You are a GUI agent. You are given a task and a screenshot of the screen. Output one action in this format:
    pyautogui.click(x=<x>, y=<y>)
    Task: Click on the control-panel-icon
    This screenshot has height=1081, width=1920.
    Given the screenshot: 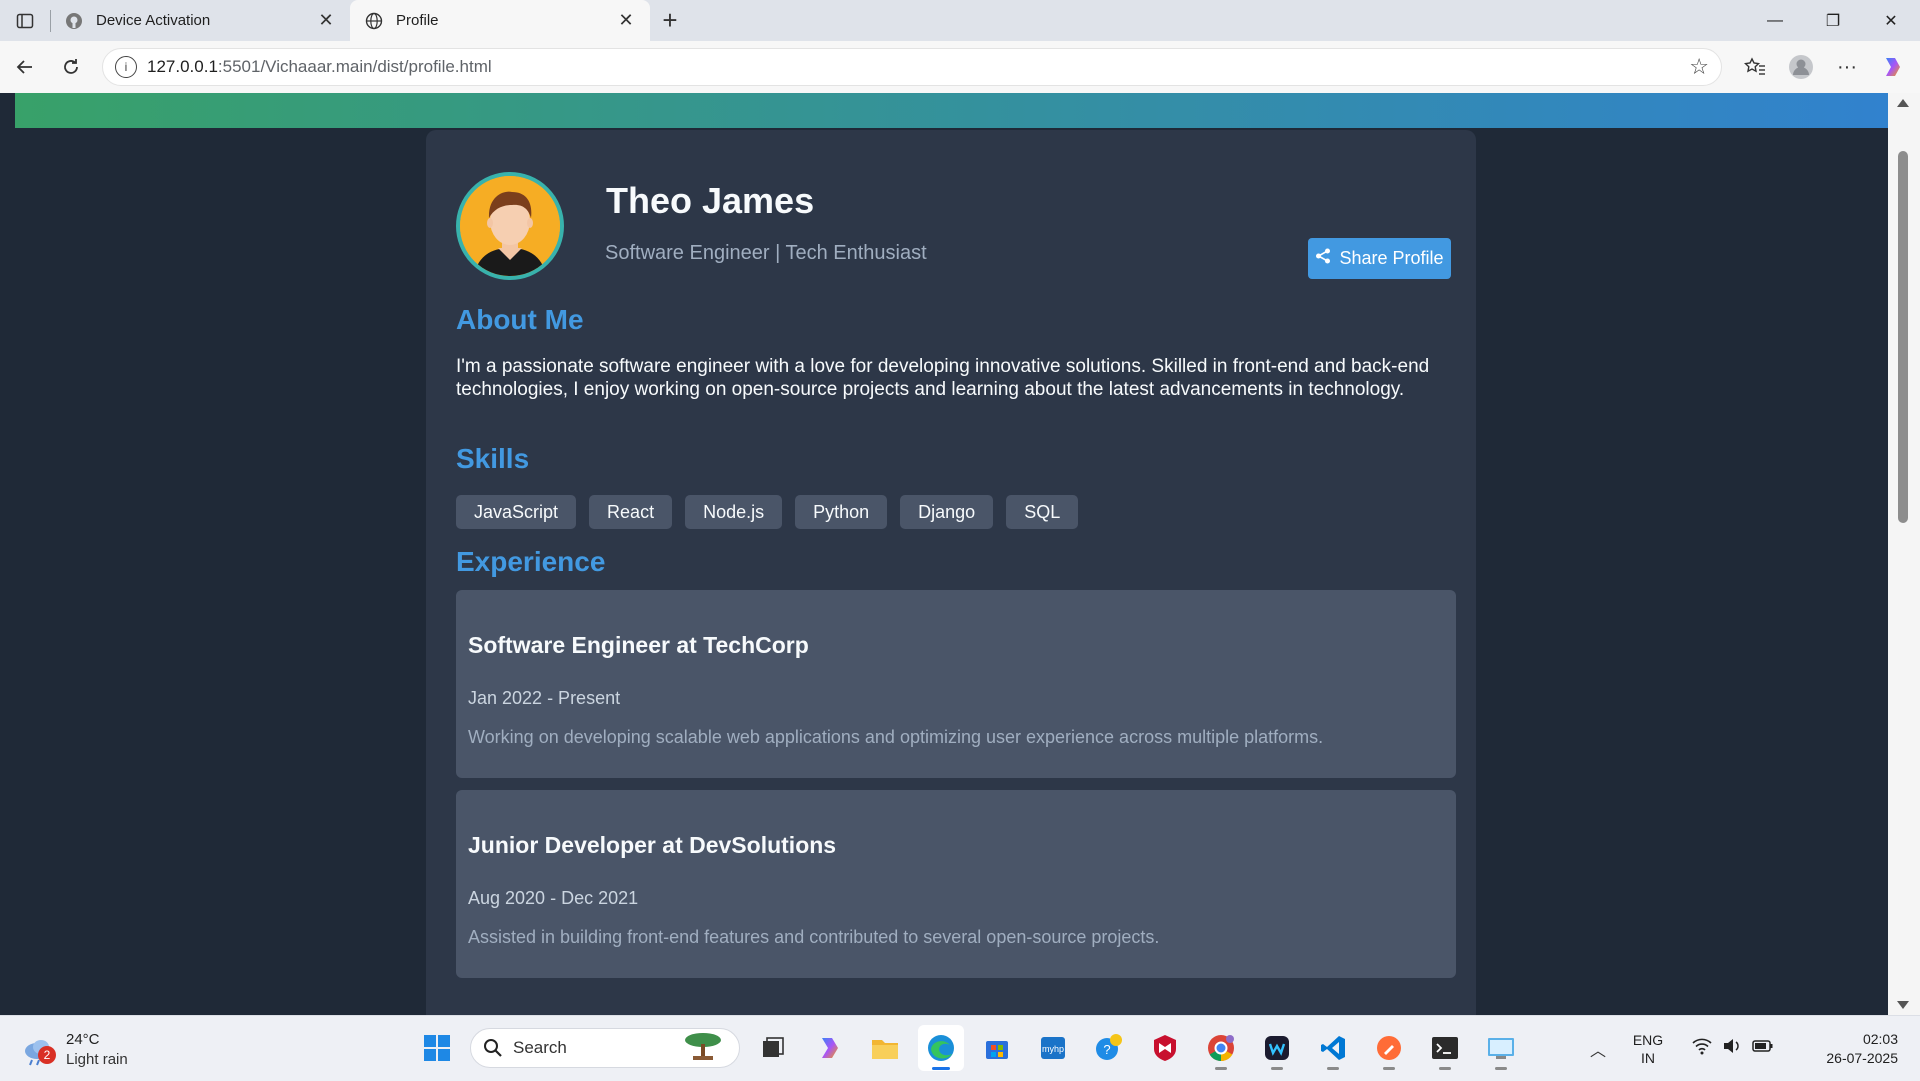 What is the action you would take?
    pyautogui.click(x=1501, y=1048)
    